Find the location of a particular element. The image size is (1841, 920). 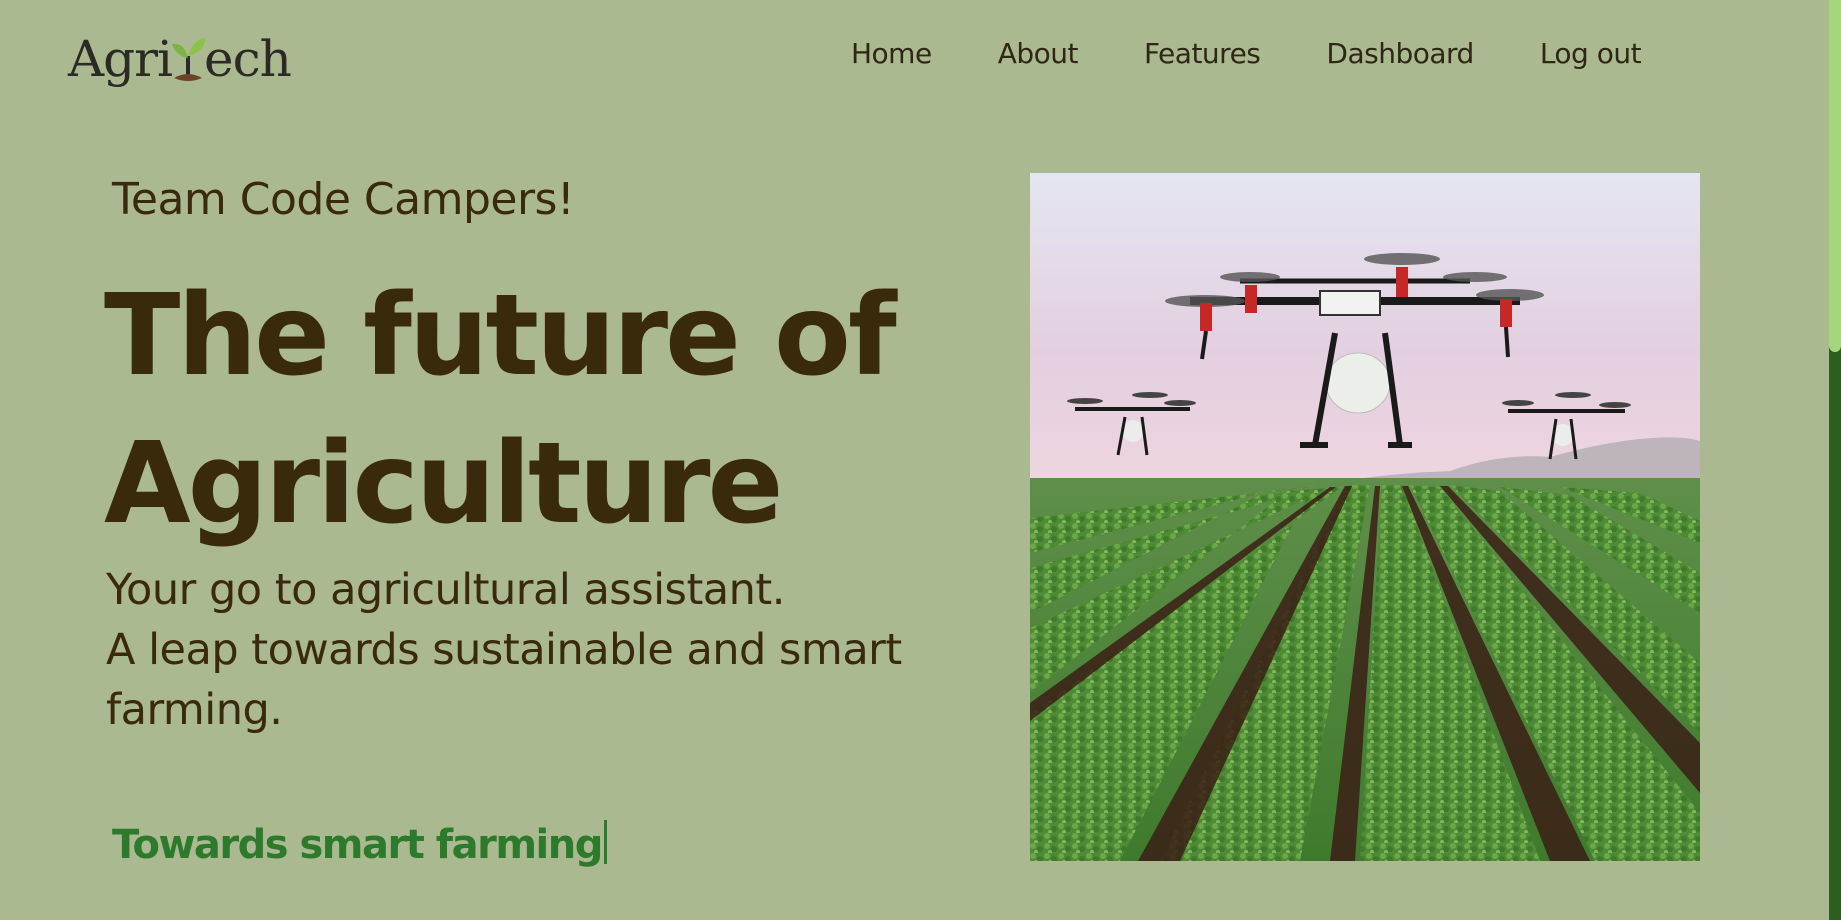

nav-about: About is located at coordinates (1038, 54).